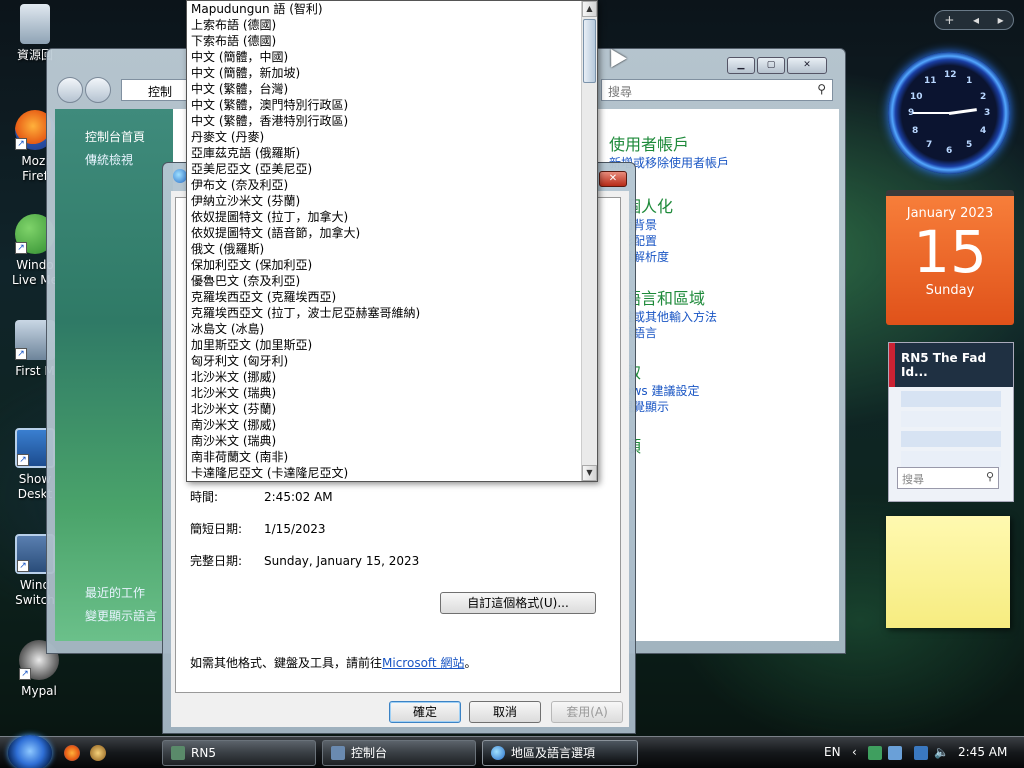 The width and height of the screenshot is (1024, 768). What do you see at coordinates (969, 81) in the screenshot?
I see `clock-number-1: 1` at bounding box center [969, 81].